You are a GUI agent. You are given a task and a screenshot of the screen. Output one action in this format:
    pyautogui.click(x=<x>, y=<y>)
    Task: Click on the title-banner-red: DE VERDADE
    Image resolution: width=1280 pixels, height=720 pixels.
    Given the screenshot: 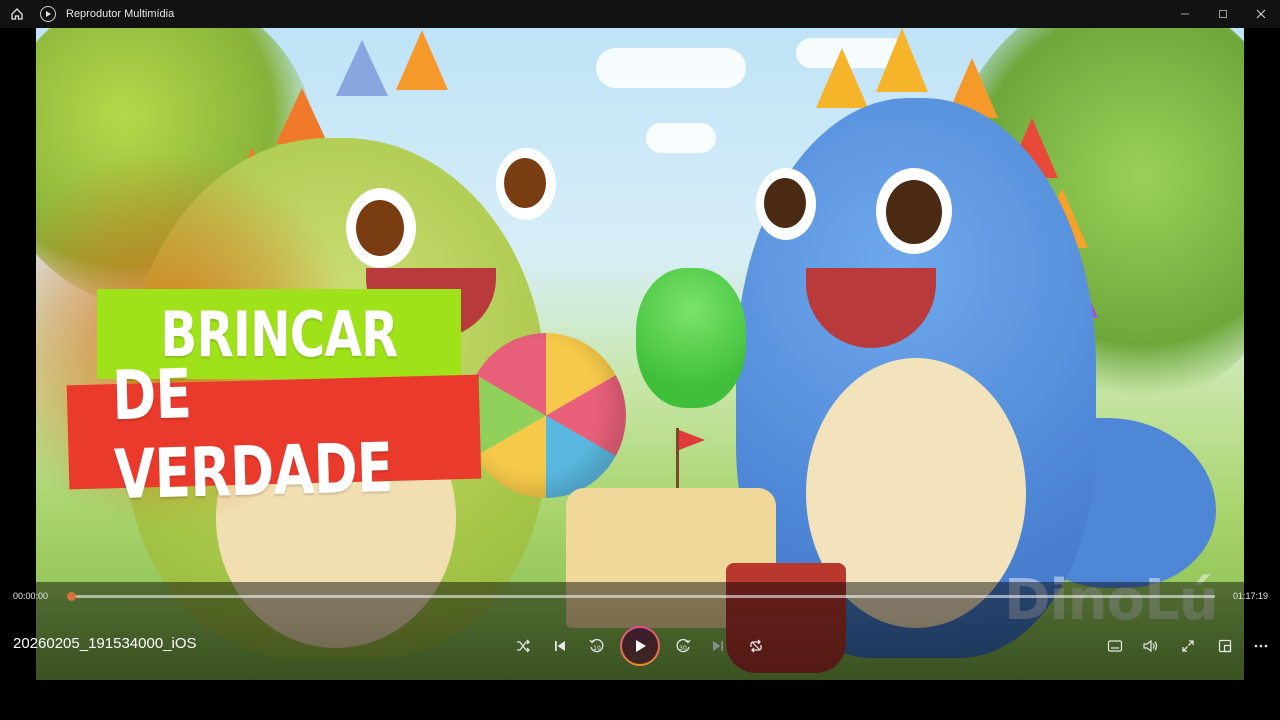 What is the action you would take?
    pyautogui.click(x=274, y=435)
    